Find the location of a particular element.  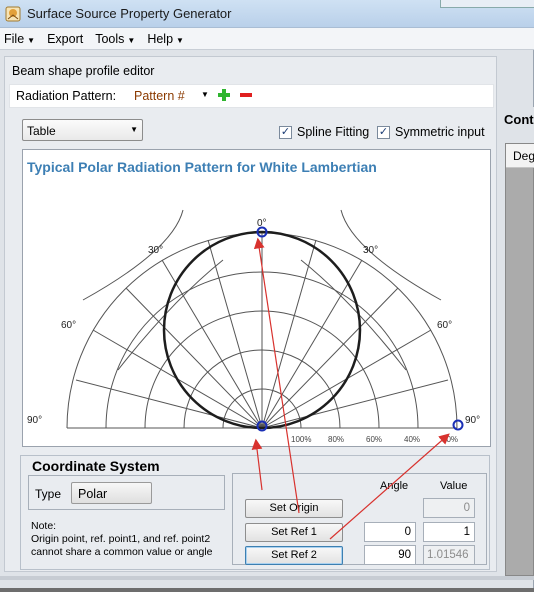

pattern-select: Pattern # is located at coordinates (159, 96).